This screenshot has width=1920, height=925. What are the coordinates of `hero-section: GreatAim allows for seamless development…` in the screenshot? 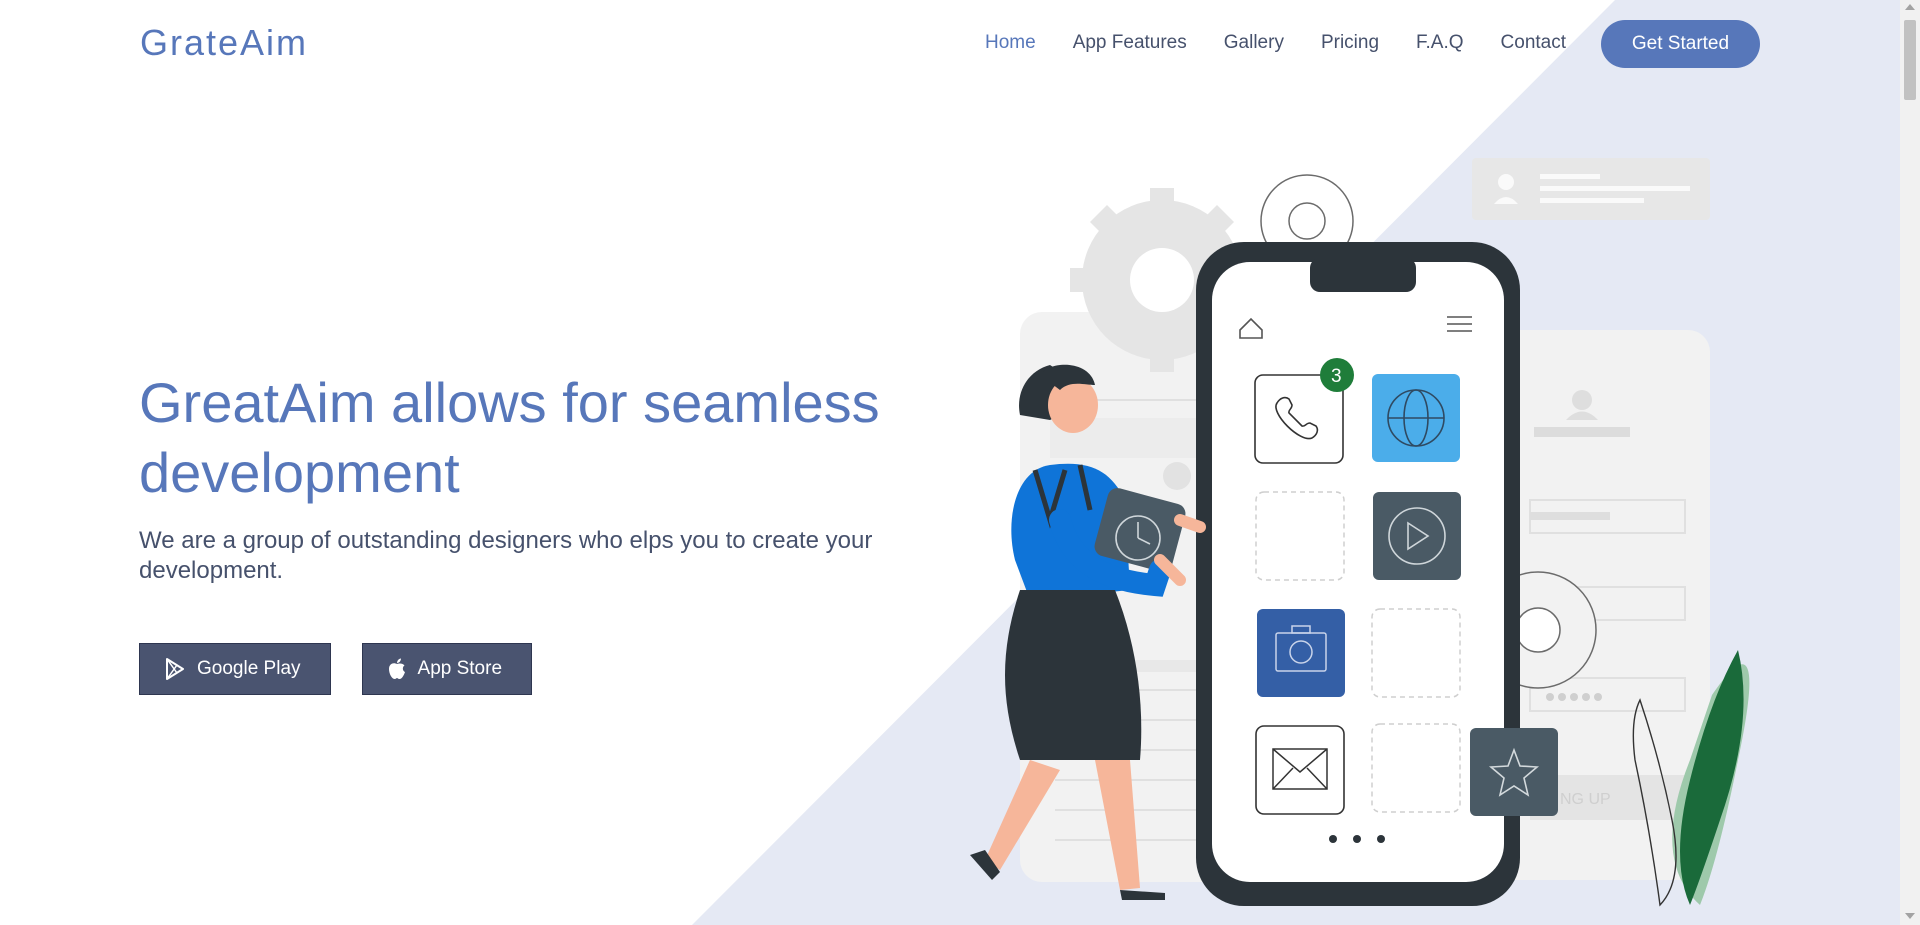 It's located at (549, 477).